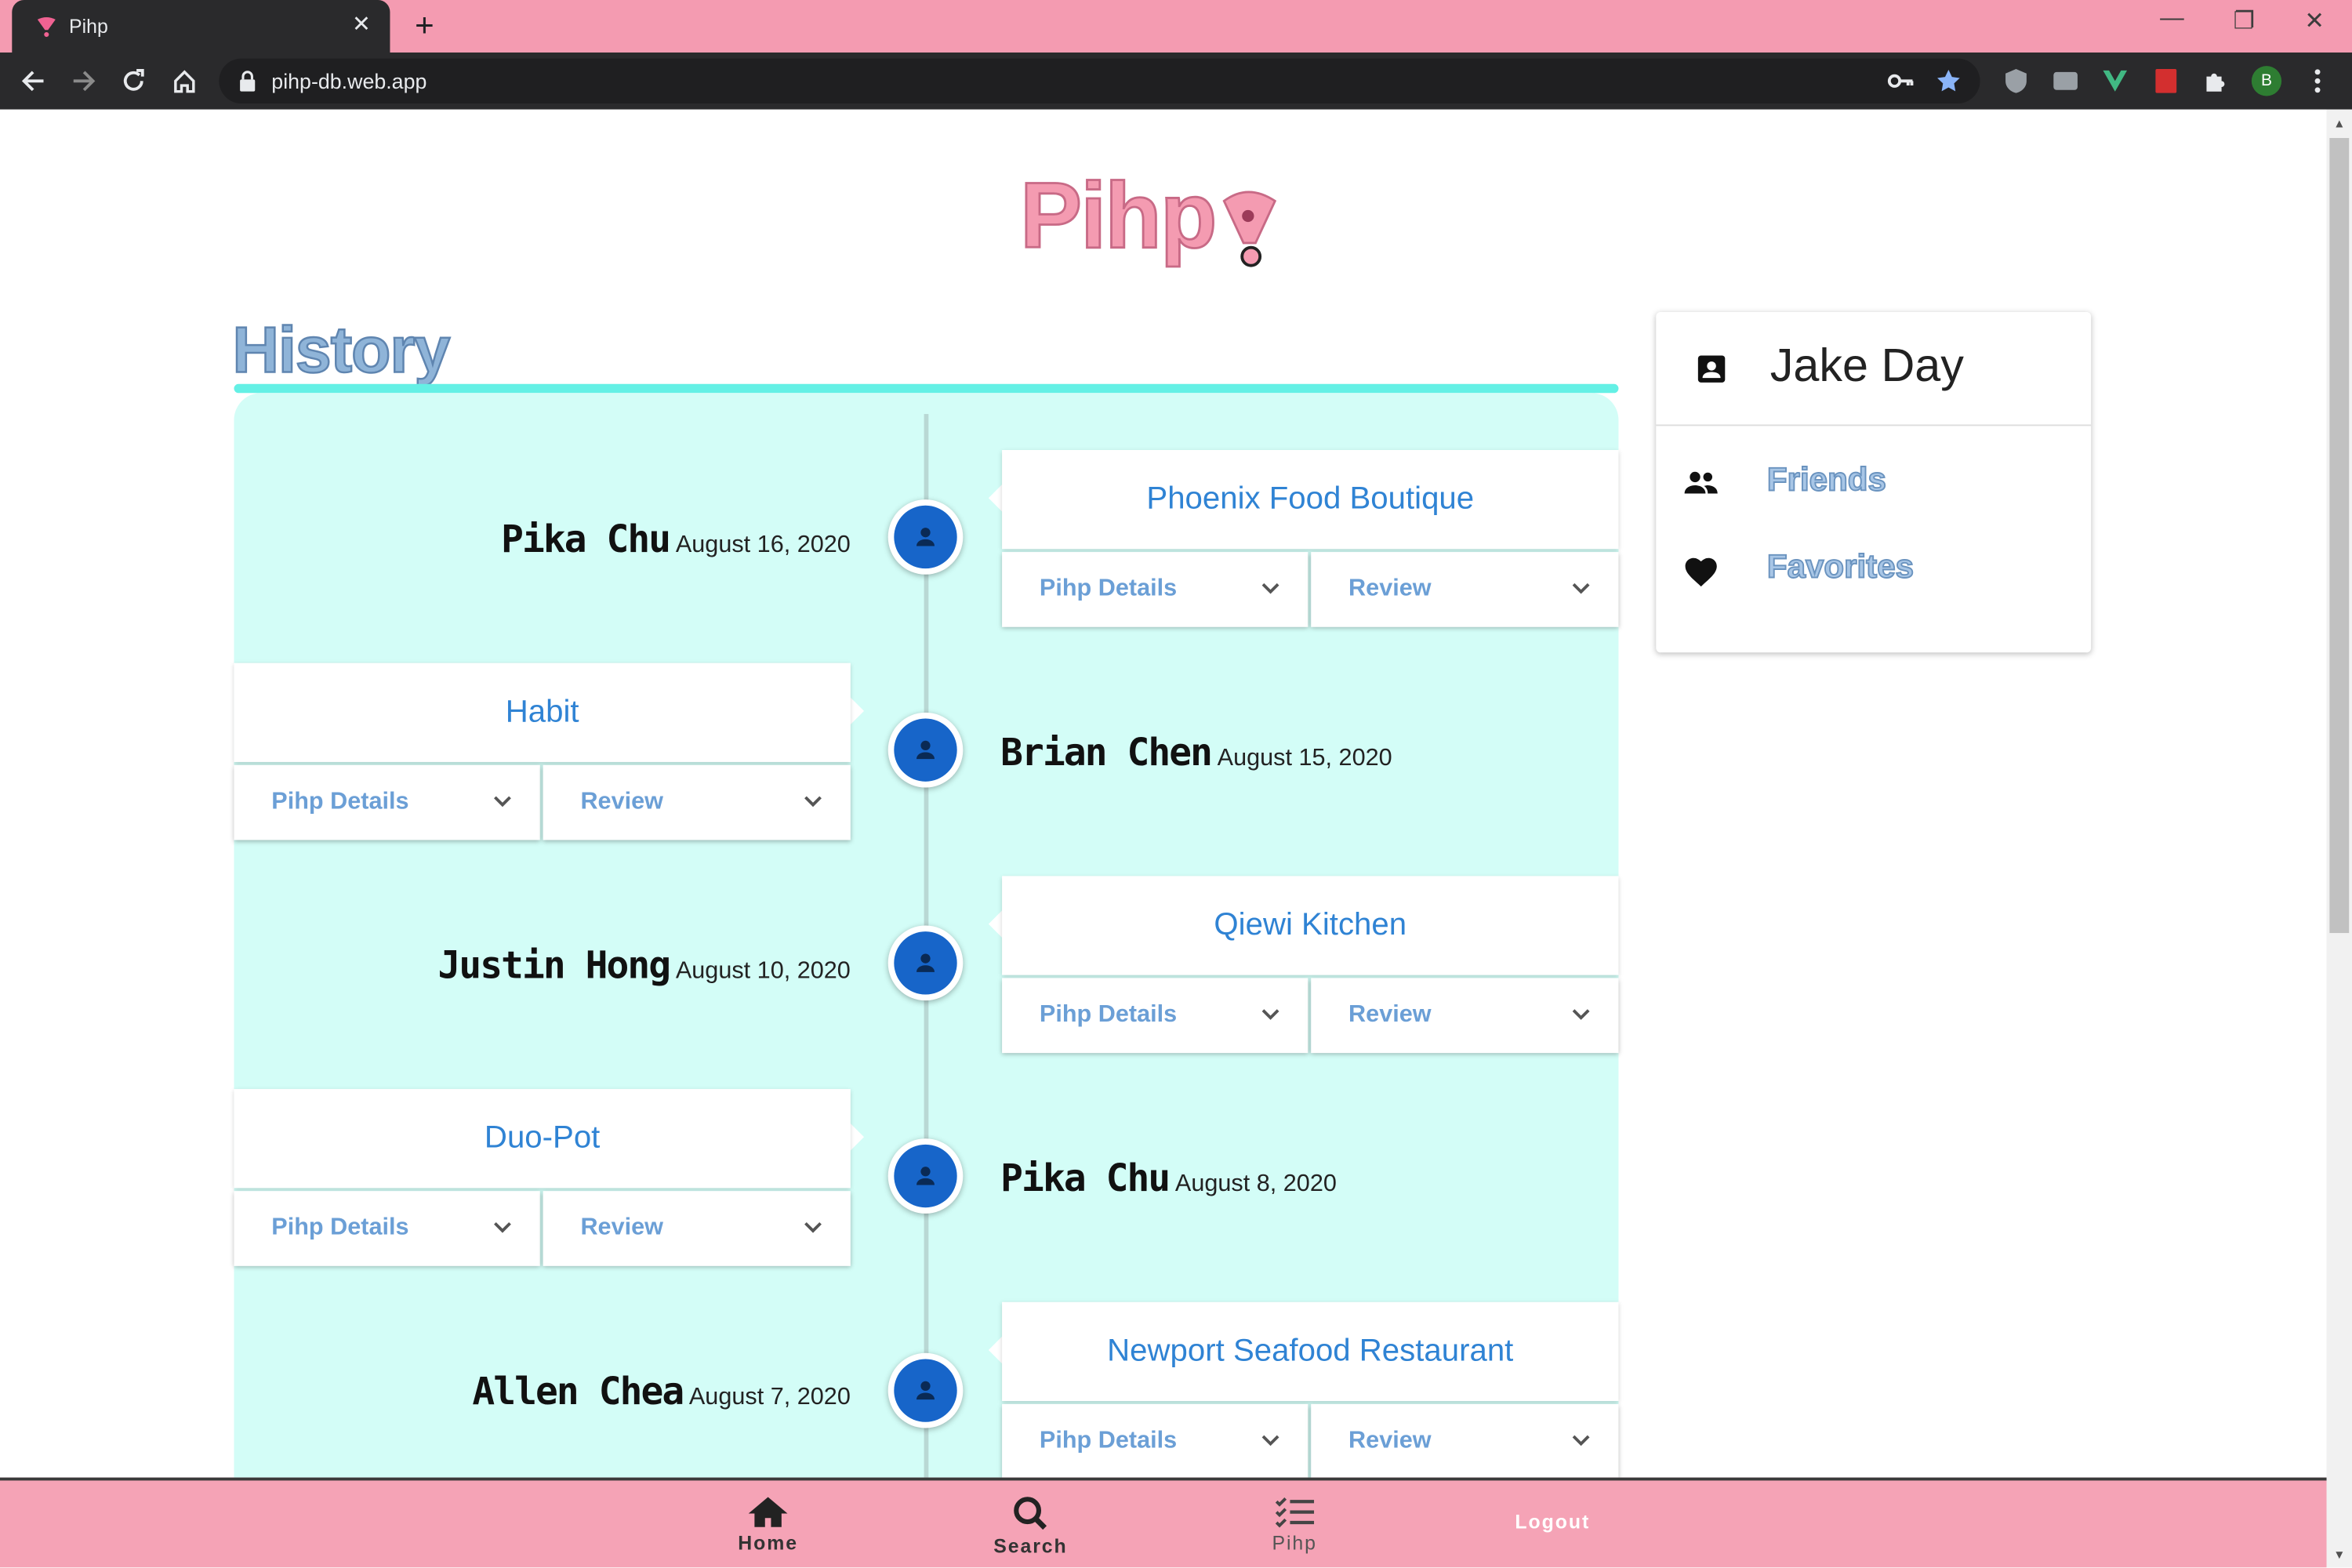 This screenshot has width=2352, height=1568. Describe the element at coordinates (1948, 84) in the screenshot. I see `bookmark-star-icon` at that location.